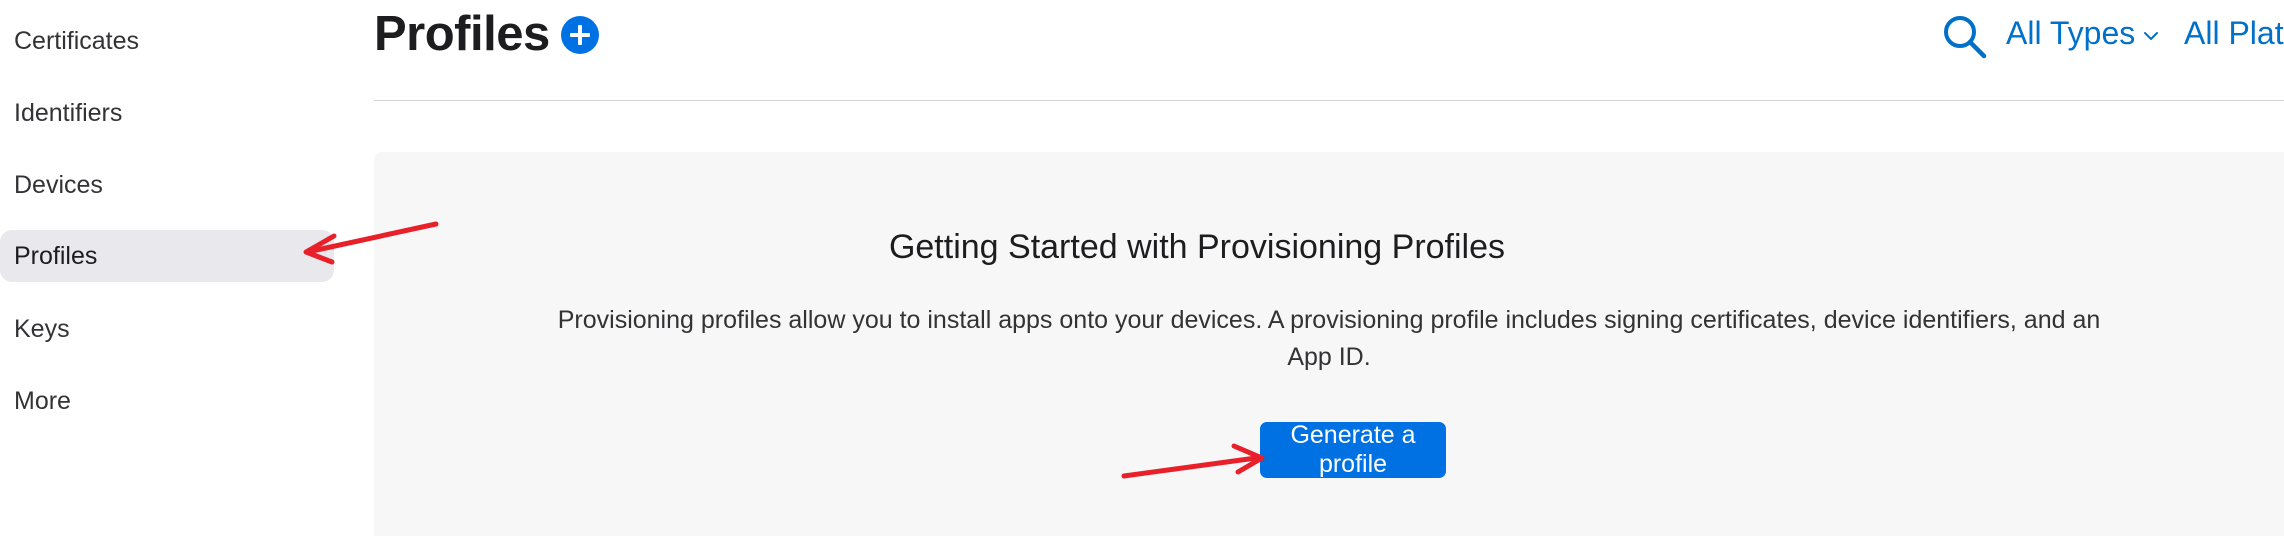 The image size is (2284, 536). Describe the element at coordinates (42, 400) in the screenshot. I see `sidebar-item-label: More` at that location.